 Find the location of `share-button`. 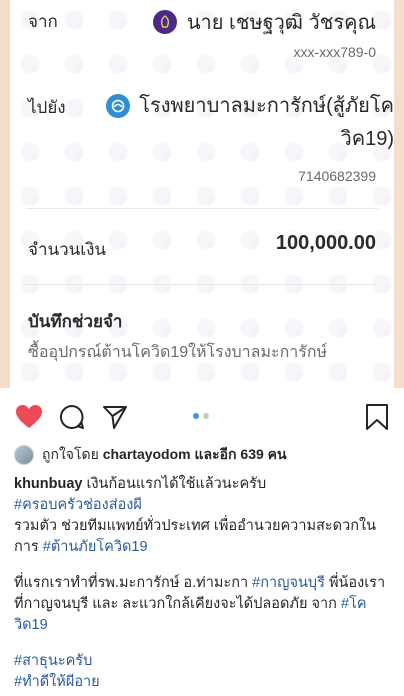

share-button is located at coordinates (115, 417).